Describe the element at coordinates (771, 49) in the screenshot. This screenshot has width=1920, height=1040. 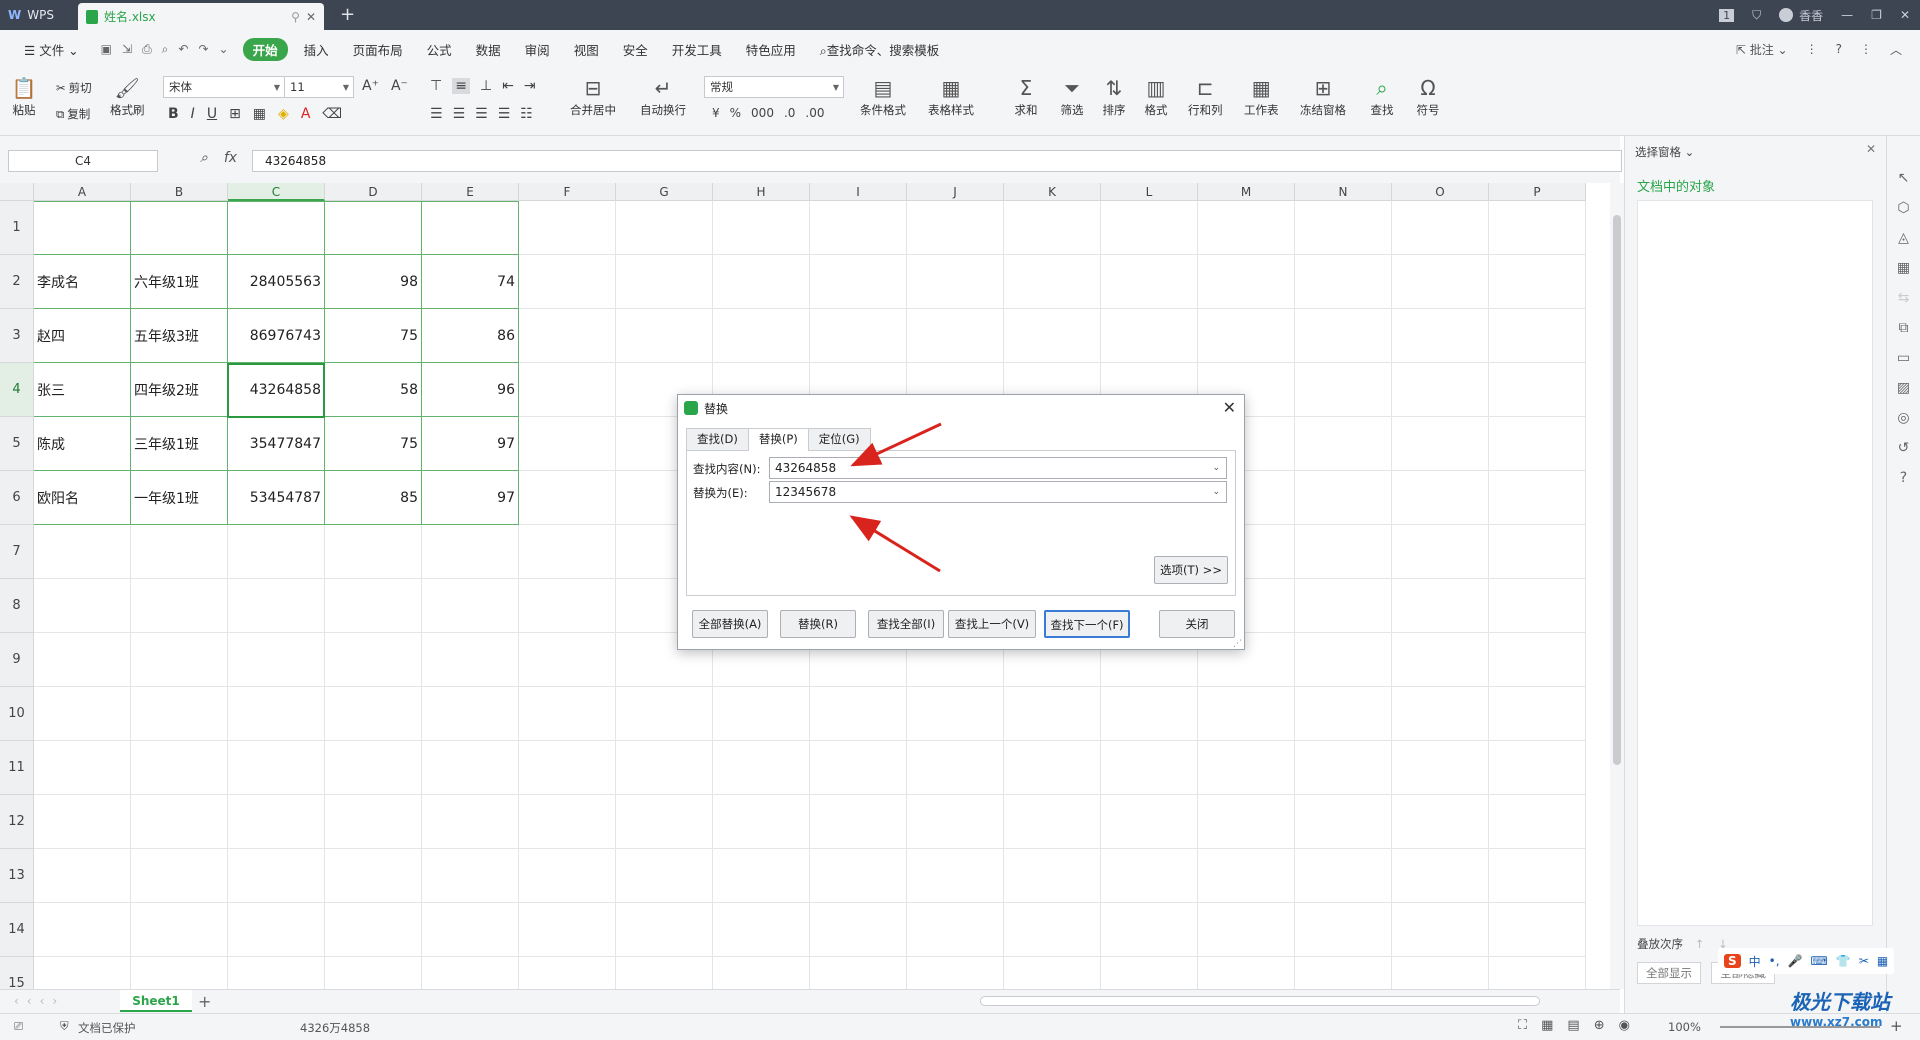
I see `menu-special: 特色应用` at that location.